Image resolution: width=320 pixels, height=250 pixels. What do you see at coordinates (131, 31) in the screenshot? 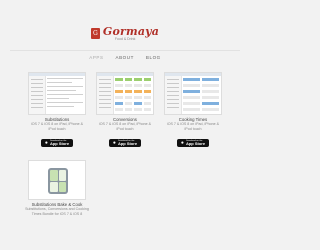
I see `brand-name: Gormaya` at bounding box center [131, 31].